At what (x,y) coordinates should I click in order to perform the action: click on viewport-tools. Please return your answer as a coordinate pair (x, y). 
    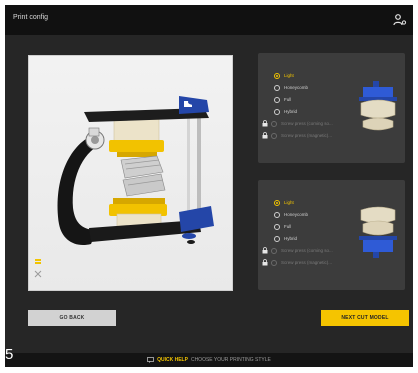
    Looking at the image, I should click on (39, 270).